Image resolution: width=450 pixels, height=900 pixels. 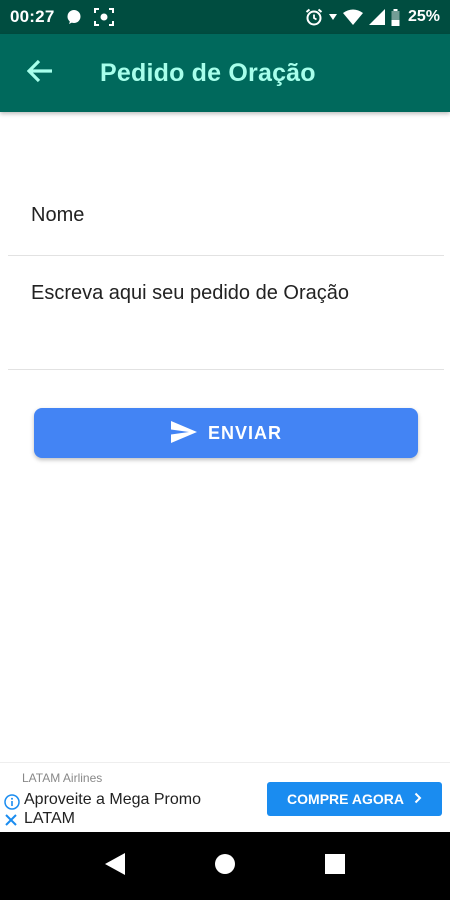 I want to click on nav-home-button, so click(x=225, y=866).